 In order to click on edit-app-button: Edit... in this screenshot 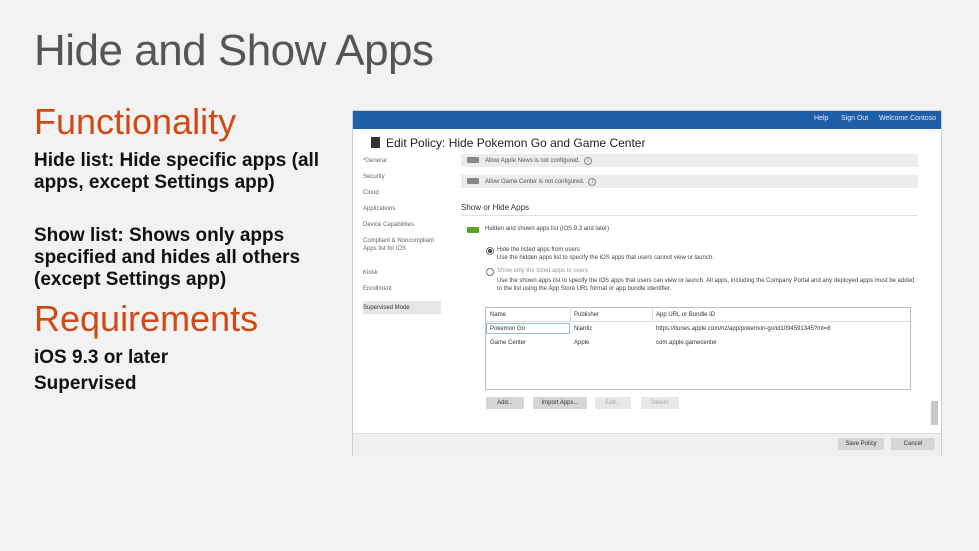, I will do `click(613, 403)`.